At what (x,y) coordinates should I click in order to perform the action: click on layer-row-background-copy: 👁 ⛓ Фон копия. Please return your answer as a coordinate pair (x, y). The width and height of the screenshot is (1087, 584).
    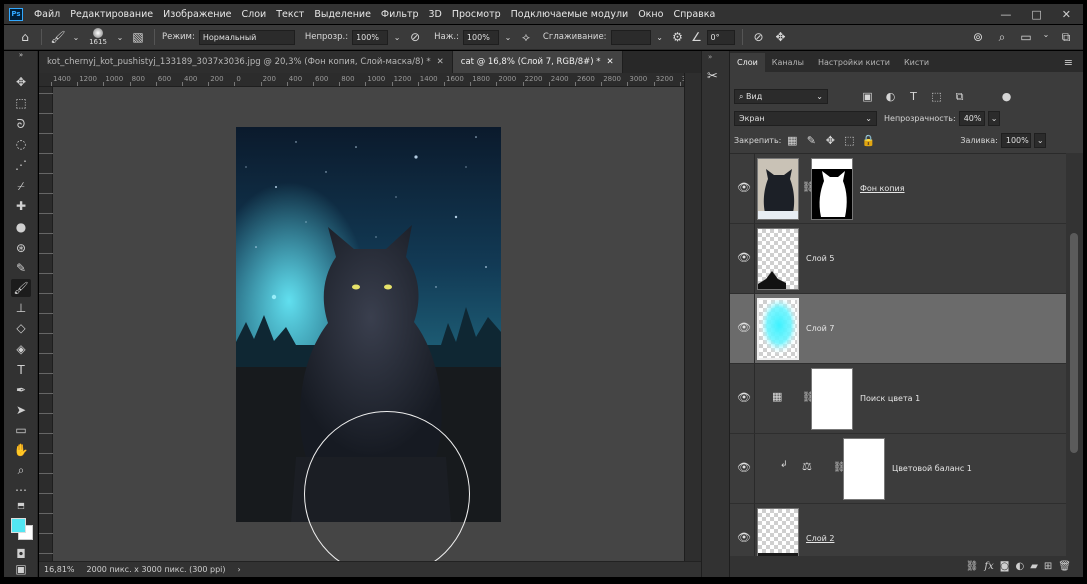
    Looking at the image, I should click on (898, 189).